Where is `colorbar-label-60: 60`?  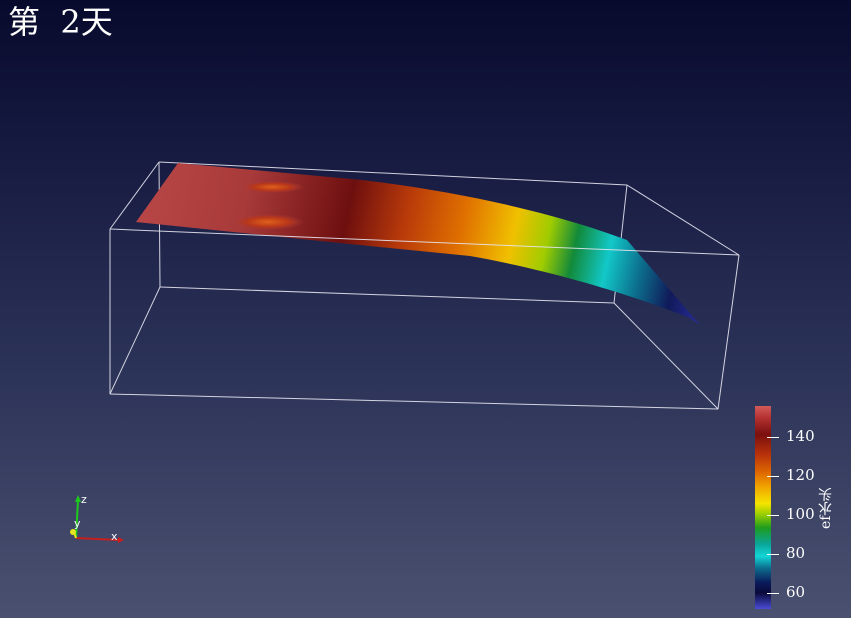
colorbar-label-60: 60 is located at coordinates (796, 592).